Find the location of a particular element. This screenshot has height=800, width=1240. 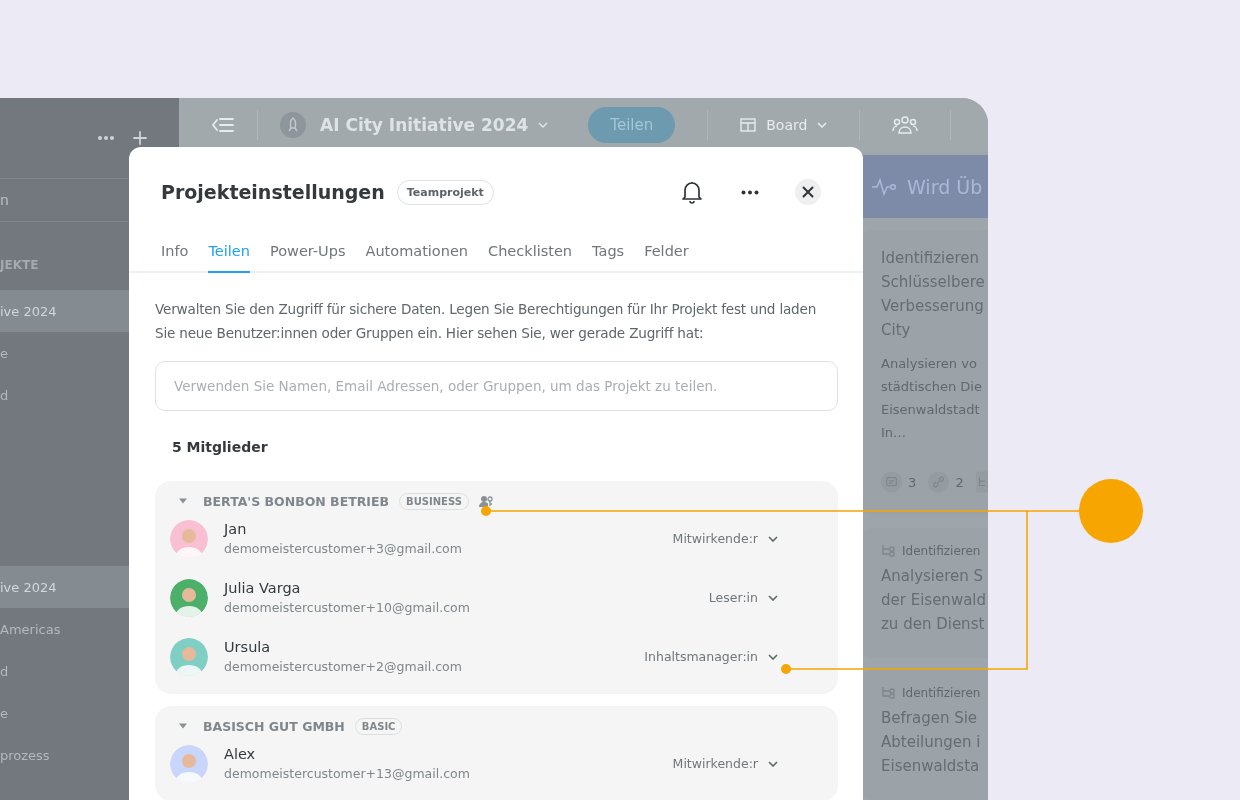

people-icon is located at coordinates (905, 125).